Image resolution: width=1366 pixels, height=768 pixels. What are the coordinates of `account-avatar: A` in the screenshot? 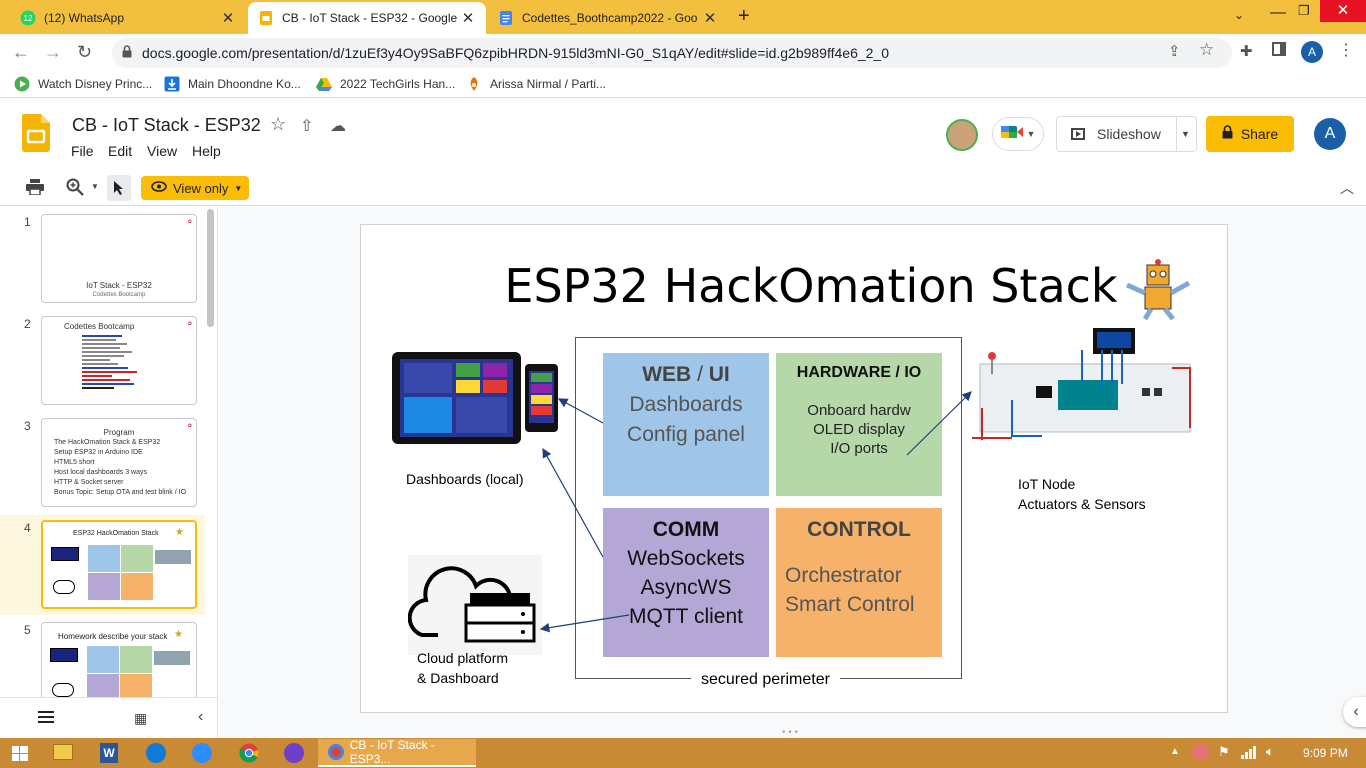 It's located at (1330, 134).